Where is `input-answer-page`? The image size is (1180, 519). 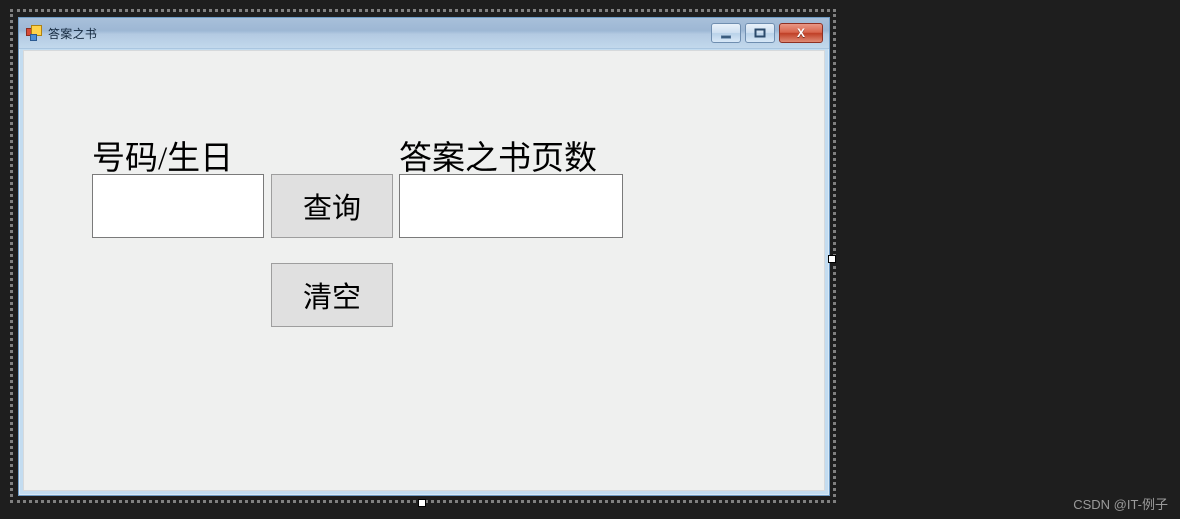
input-answer-page is located at coordinates (511, 206).